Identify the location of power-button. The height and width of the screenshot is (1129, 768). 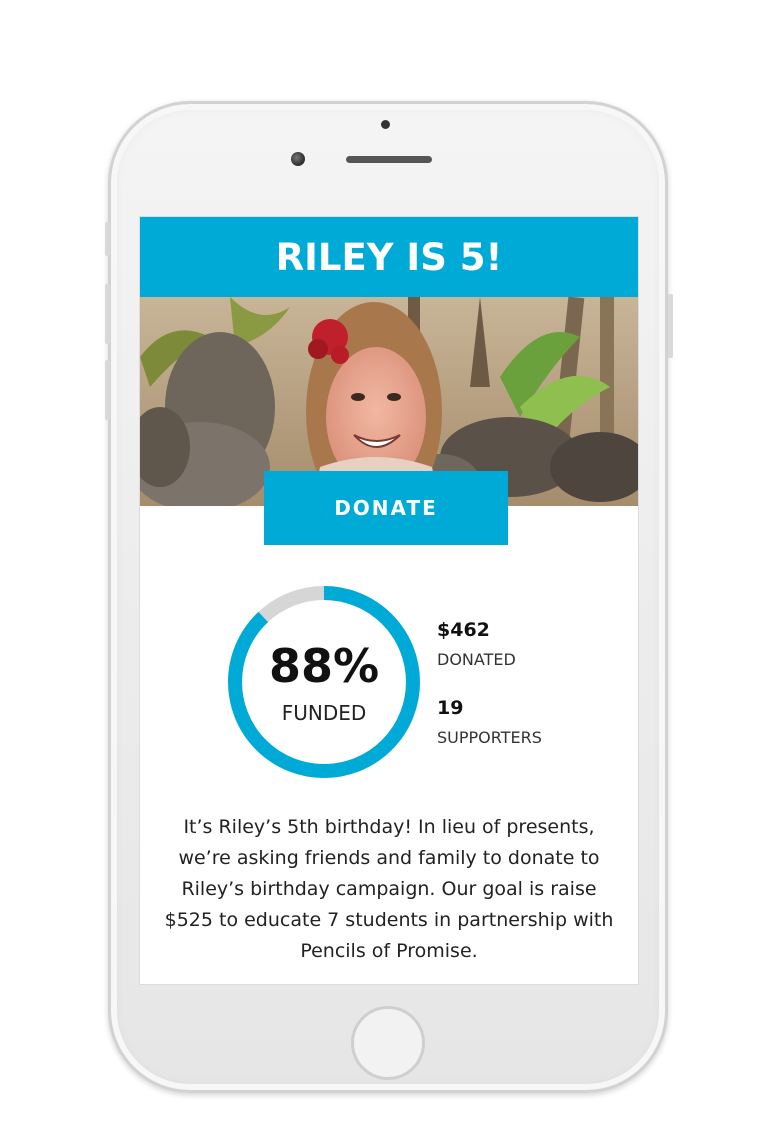
(670, 326).